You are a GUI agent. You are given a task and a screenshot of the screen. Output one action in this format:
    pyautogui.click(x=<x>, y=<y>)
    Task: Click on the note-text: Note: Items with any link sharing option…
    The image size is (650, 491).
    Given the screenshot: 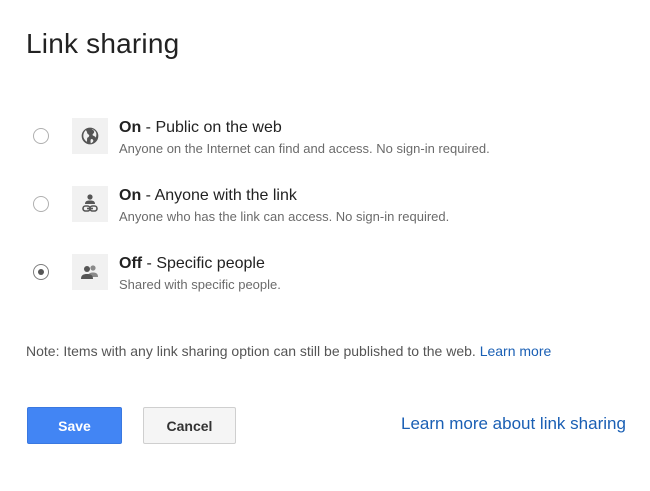 What is the action you would take?
    pyautogui.click(x=253, y=351)
    